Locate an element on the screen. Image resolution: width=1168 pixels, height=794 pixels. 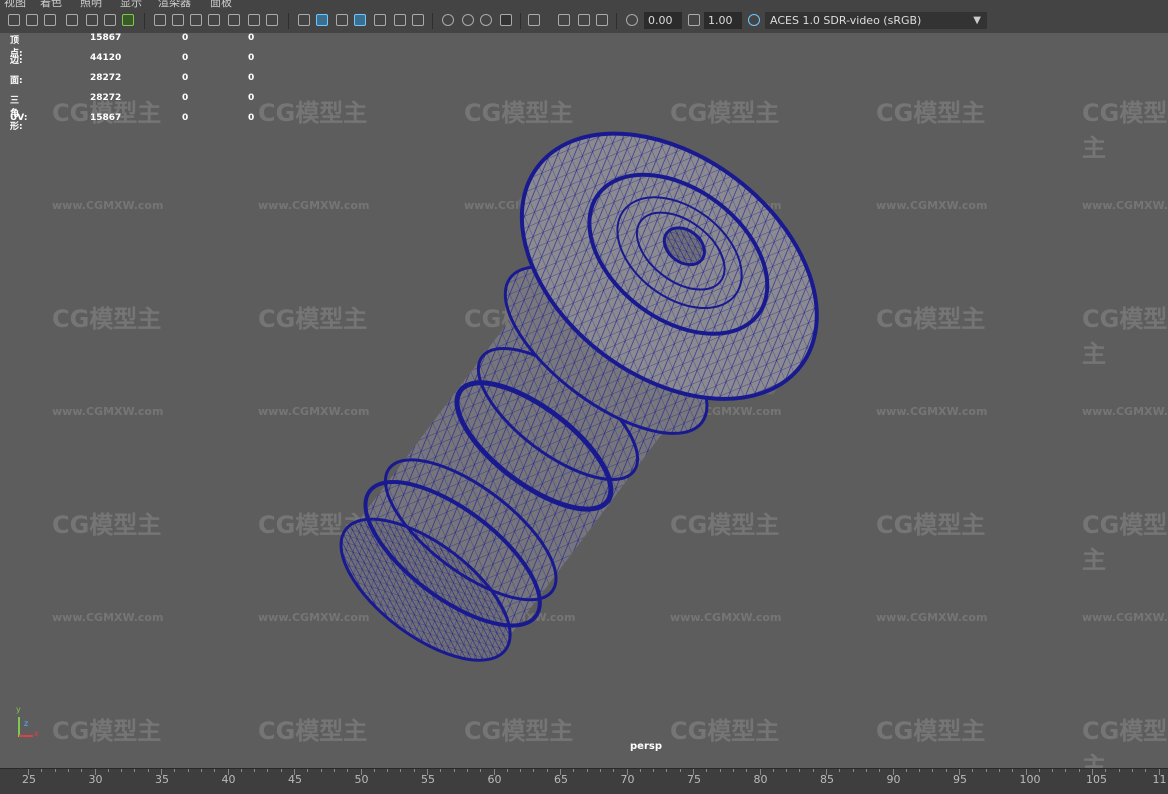
field-chart-icon is located at coordinates (234, 20).